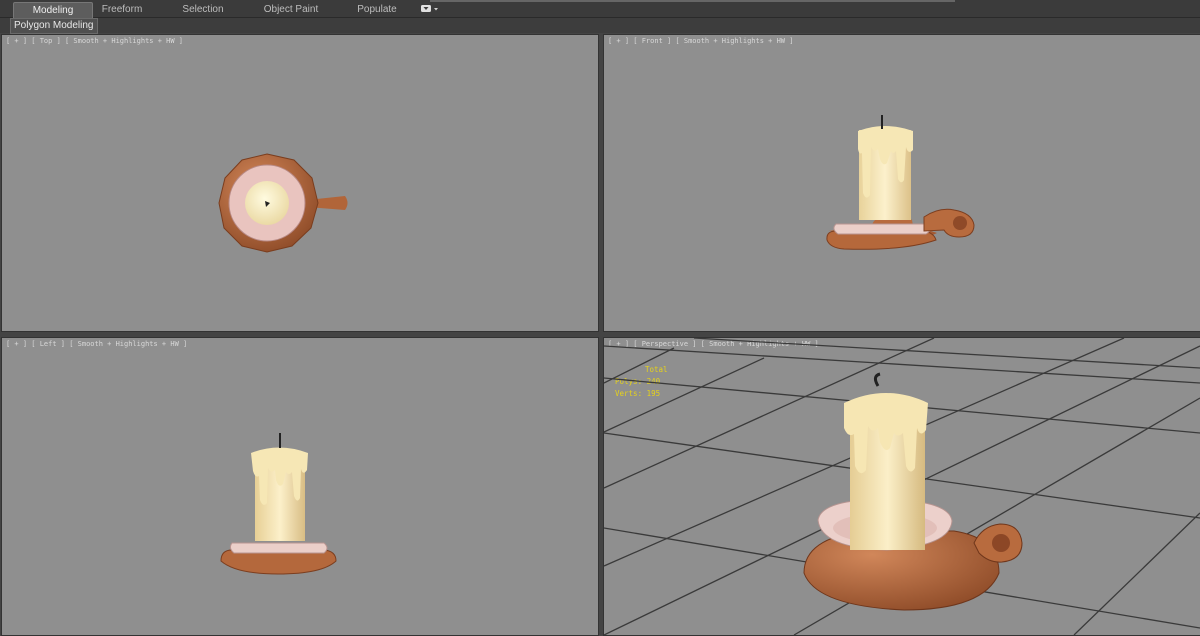 The height and width of the screenshot is (636, 1200). What do you see at coordinates (54, 26) in the screenshot?
I see `polygon-modeling-panel-toggle: Polygon Modeling` at bounding box center [54, 26].